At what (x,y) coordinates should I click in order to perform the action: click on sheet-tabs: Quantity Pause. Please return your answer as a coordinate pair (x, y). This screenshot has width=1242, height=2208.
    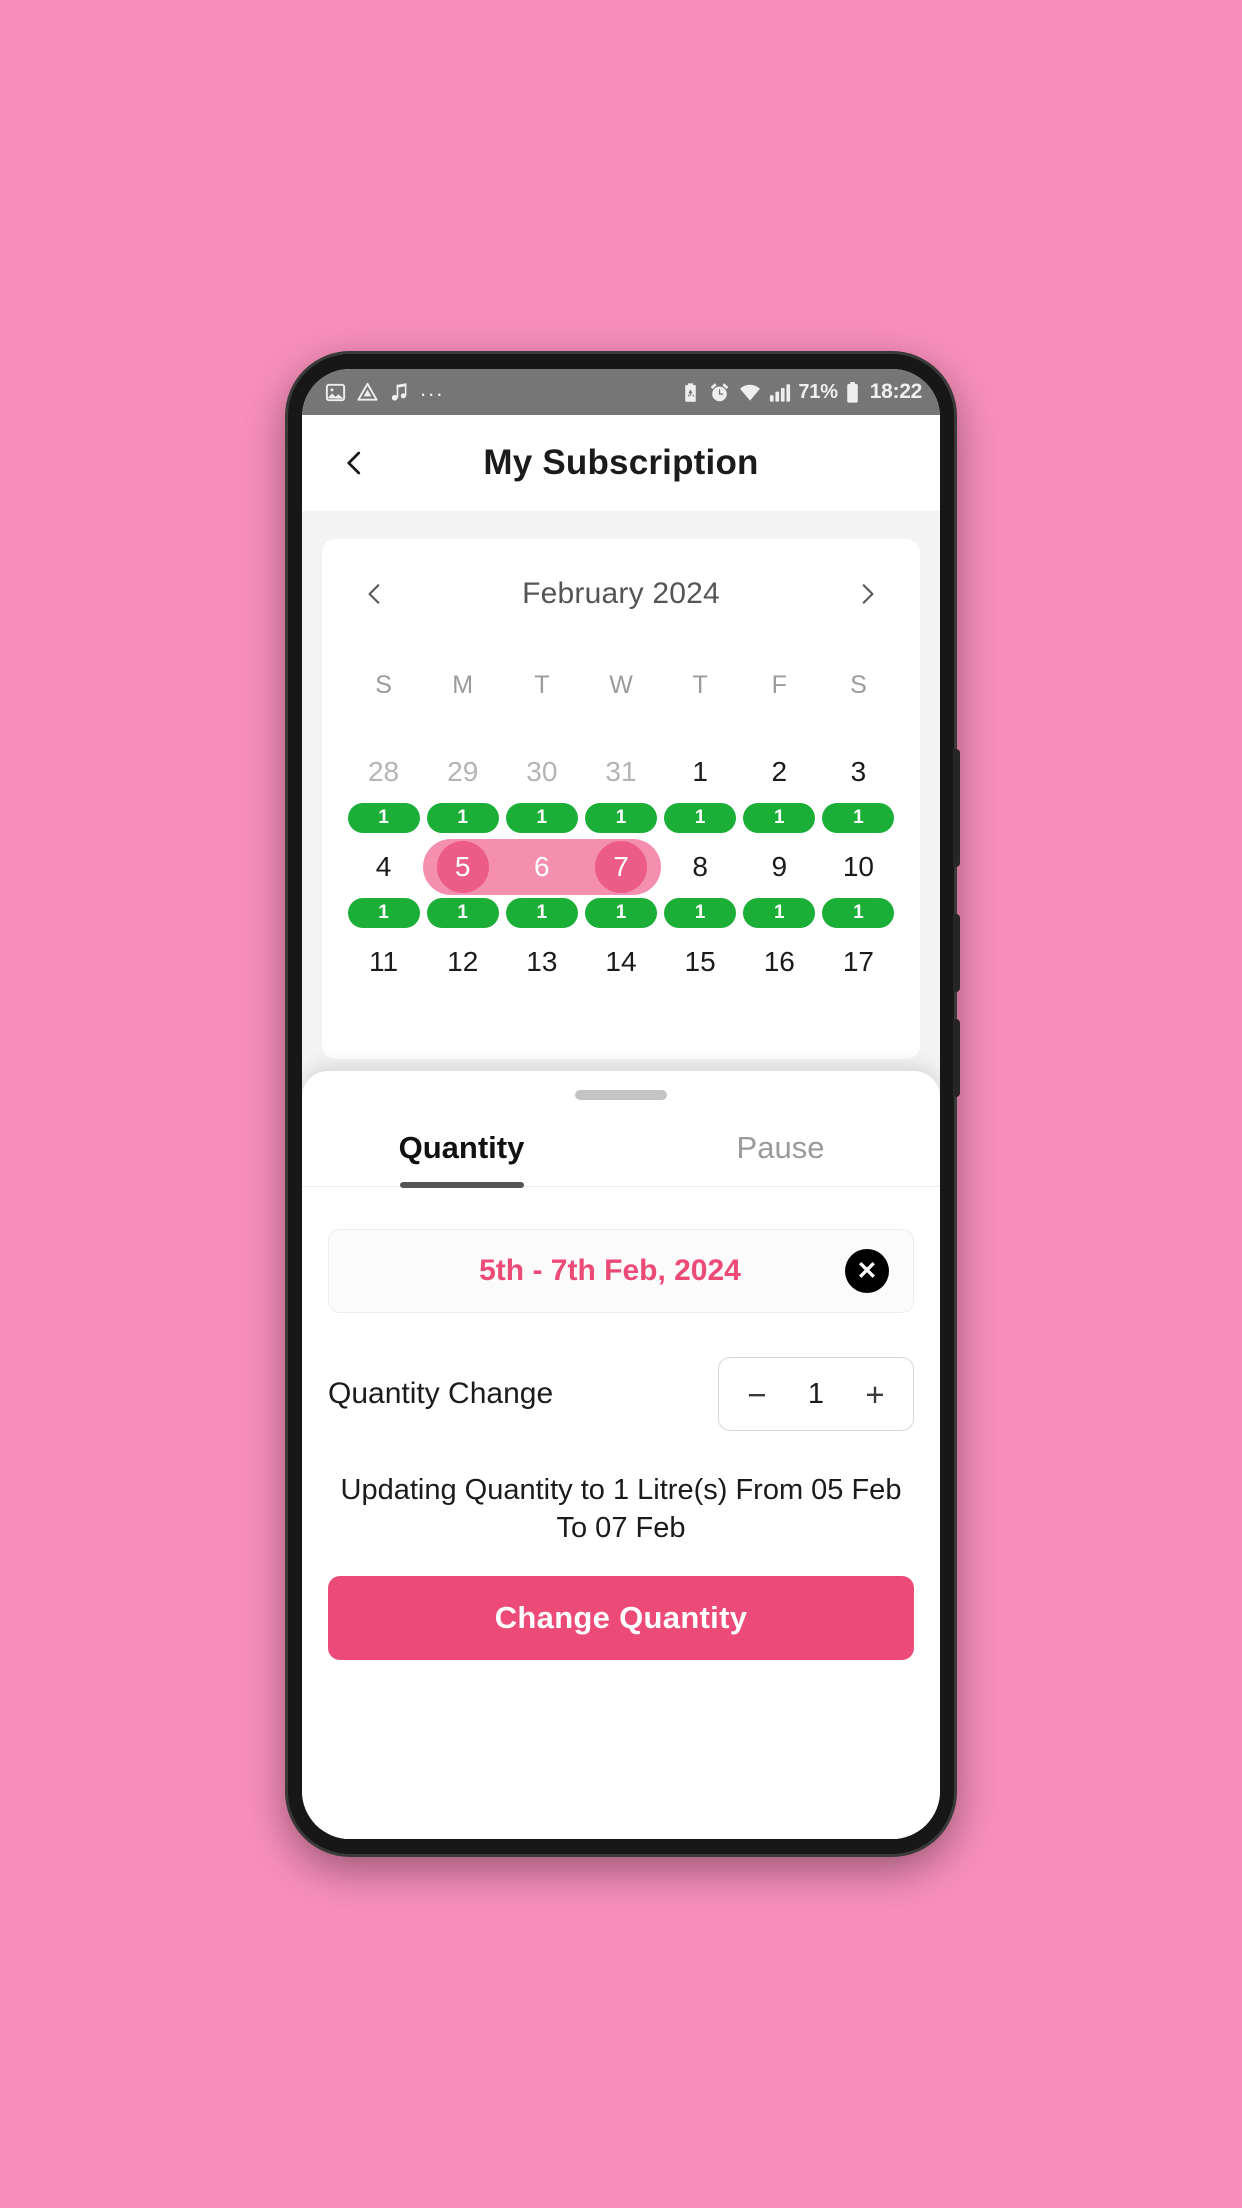
    Looking at the image, I should click on (621, 1150).